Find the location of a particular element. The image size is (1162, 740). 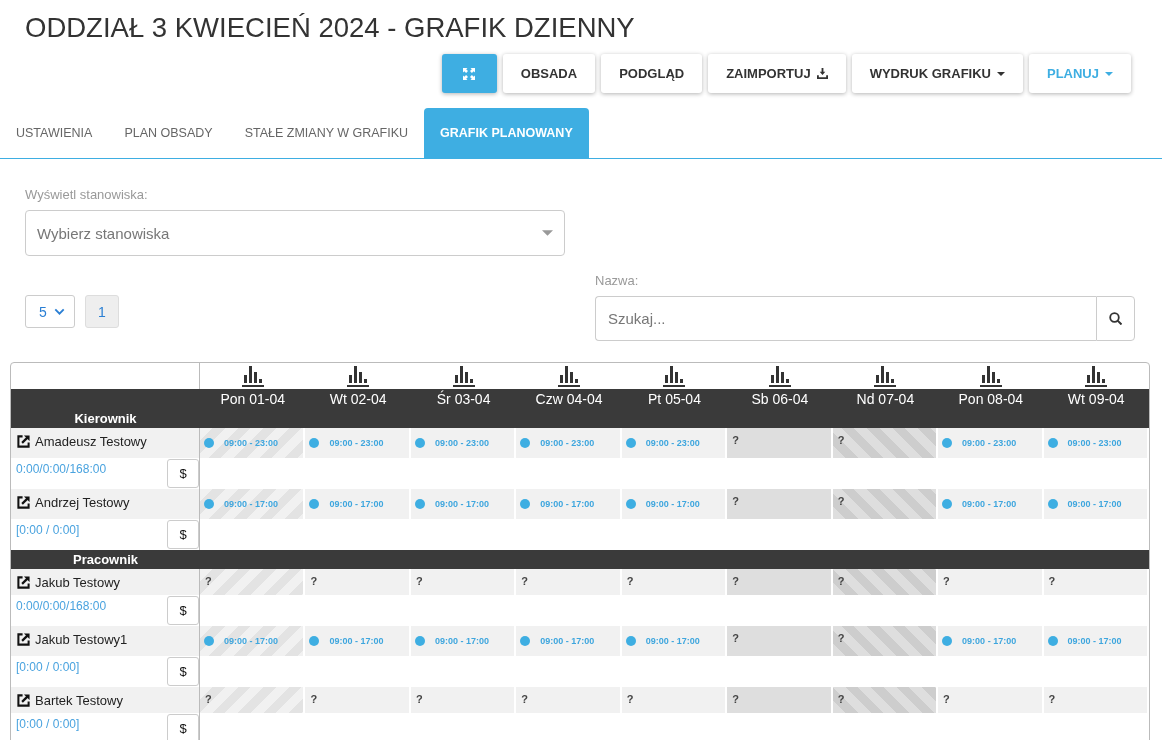

search-button is located at coordinates (1115, 318).